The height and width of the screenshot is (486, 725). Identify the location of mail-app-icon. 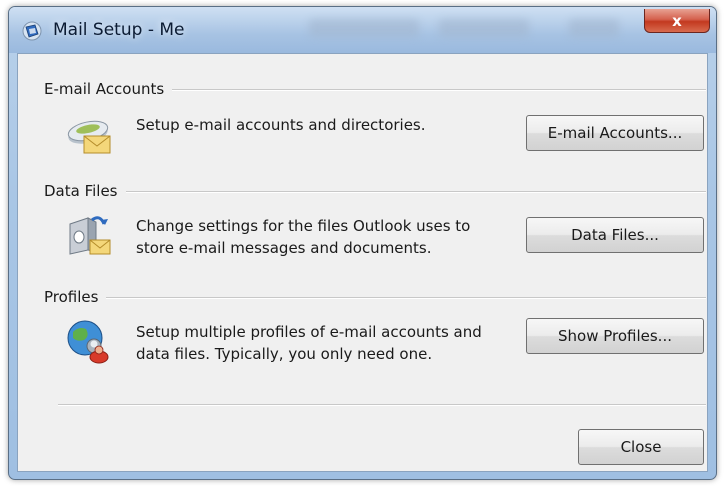
(32, 31).